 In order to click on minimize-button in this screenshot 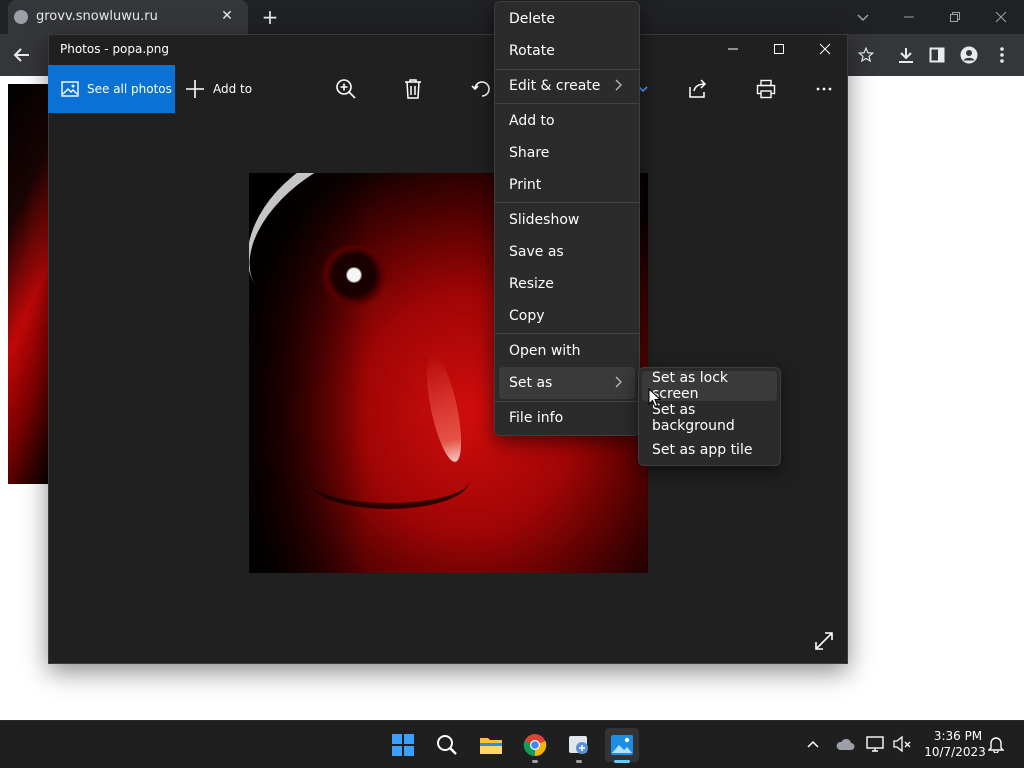, I will do `click(909, 17)`.